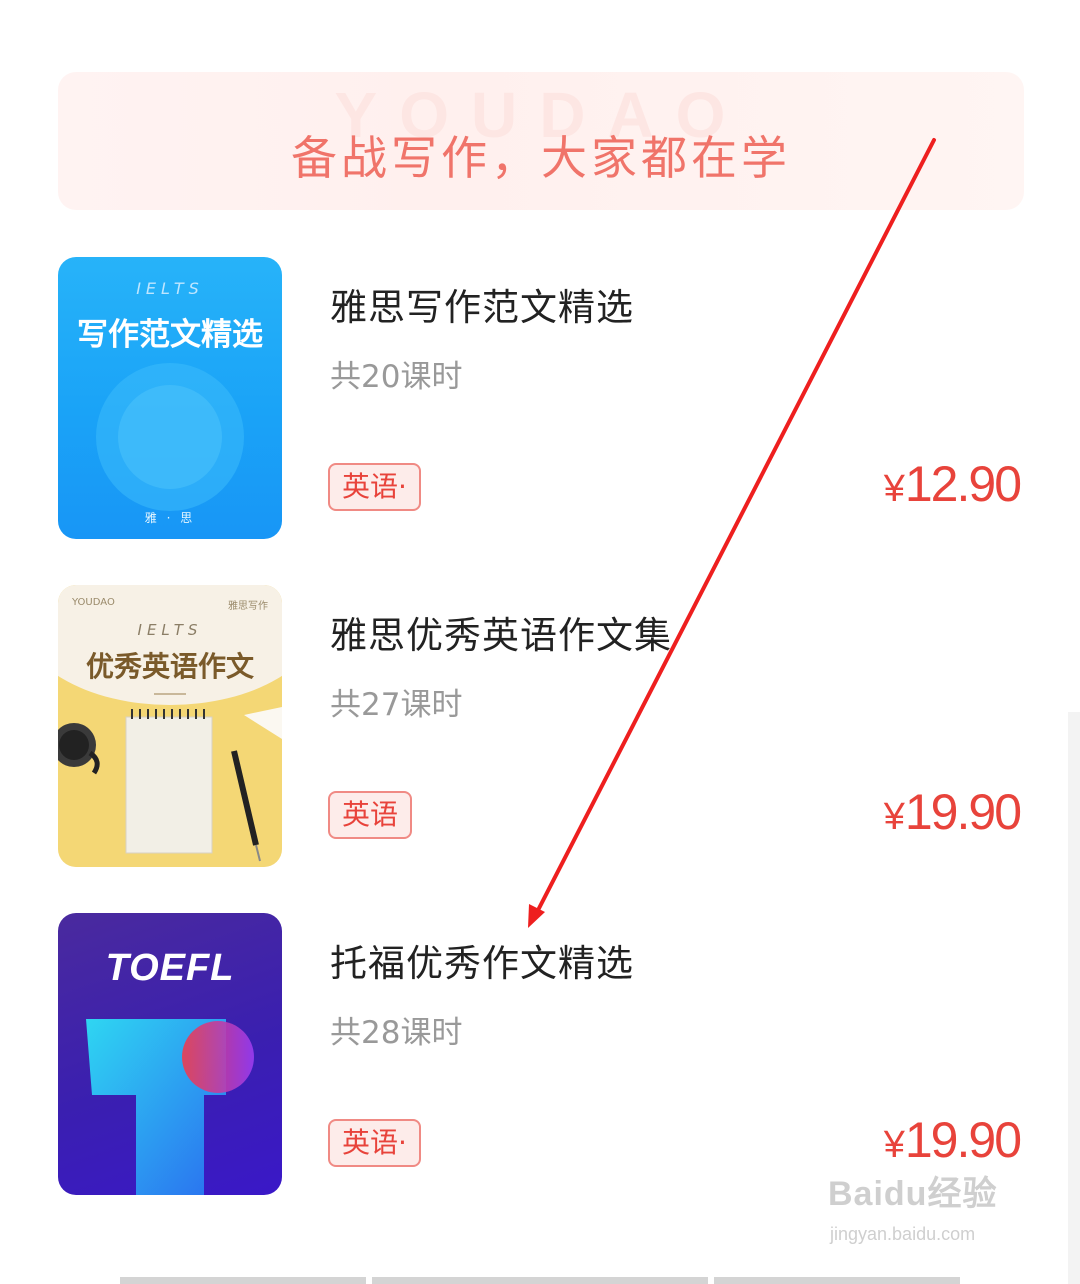  Describe the element at coordinates (170, 694) in the screenshot. I see `cover-divider` at that location.